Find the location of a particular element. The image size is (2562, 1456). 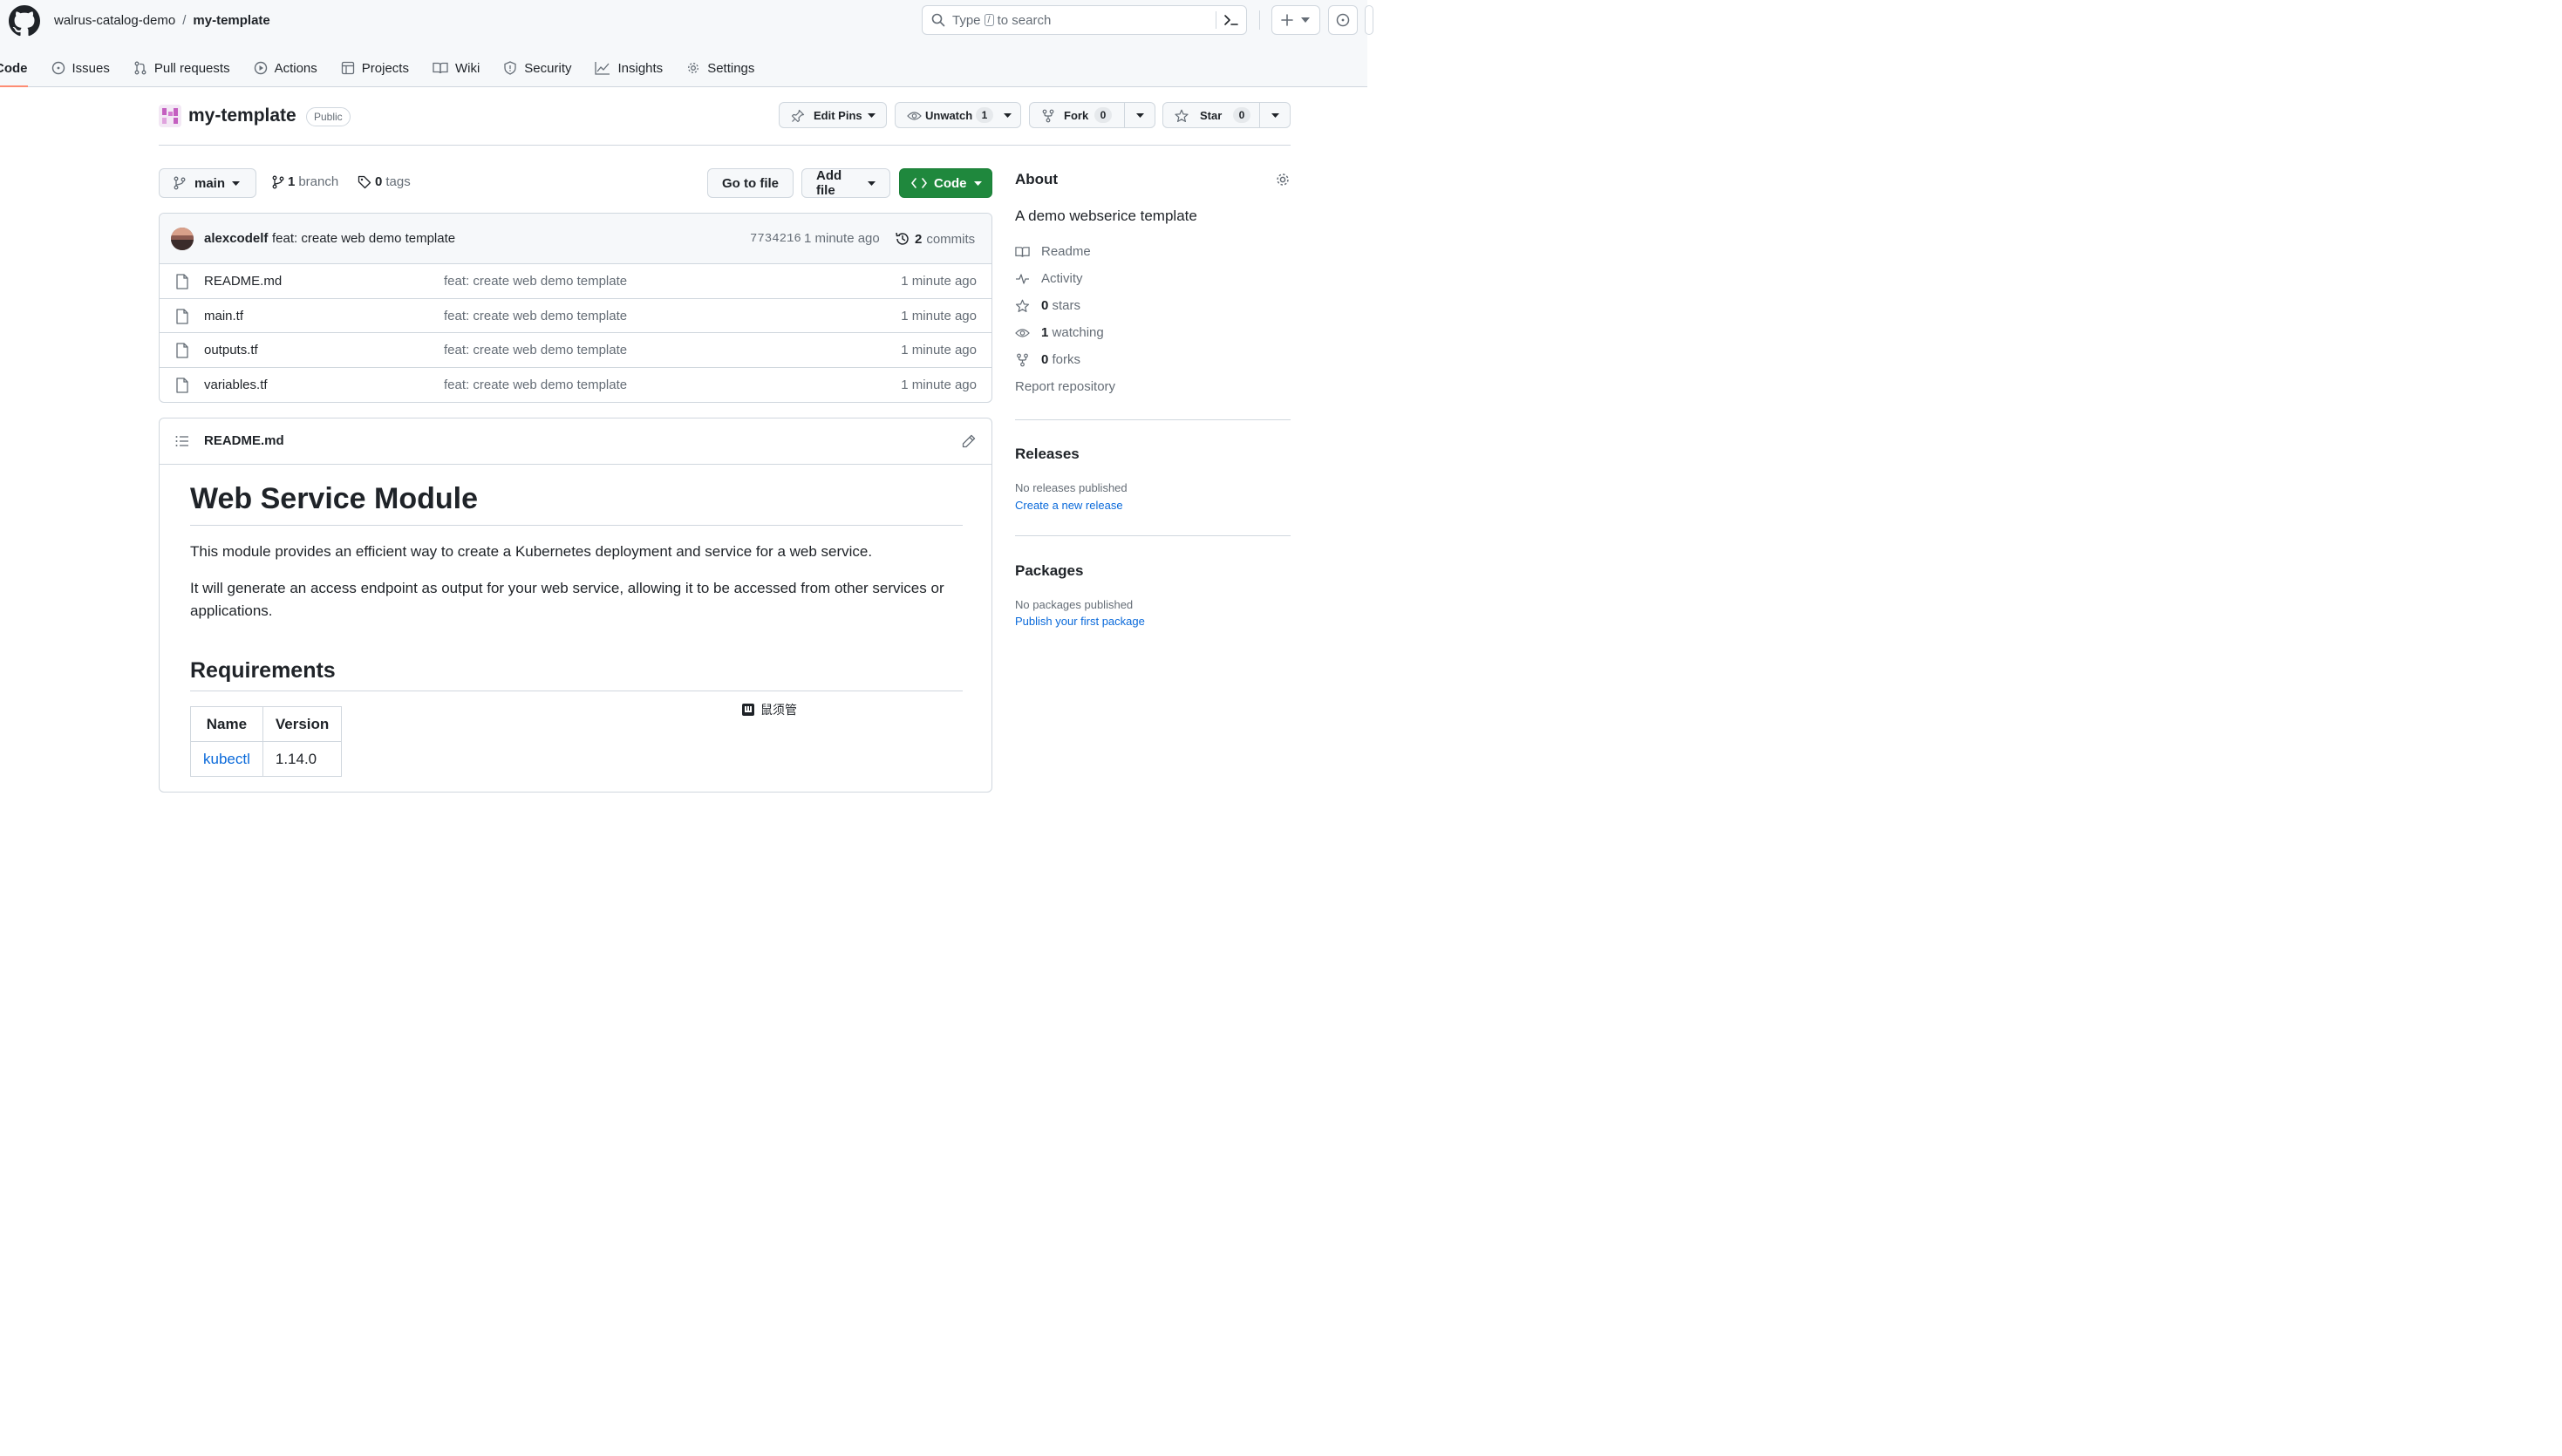

table-row: kubectl 1.14.0 is located at coordinates (266, 759).